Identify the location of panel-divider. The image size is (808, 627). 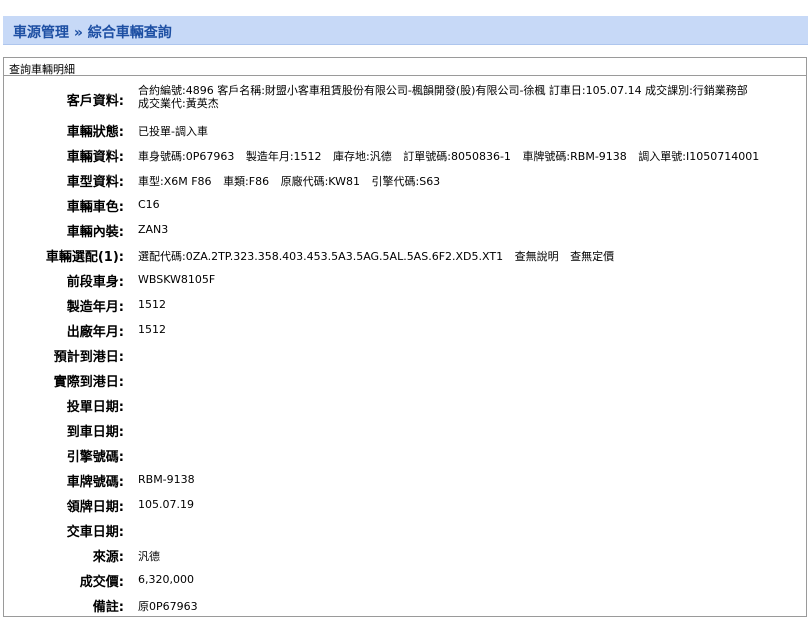
(405, 75).